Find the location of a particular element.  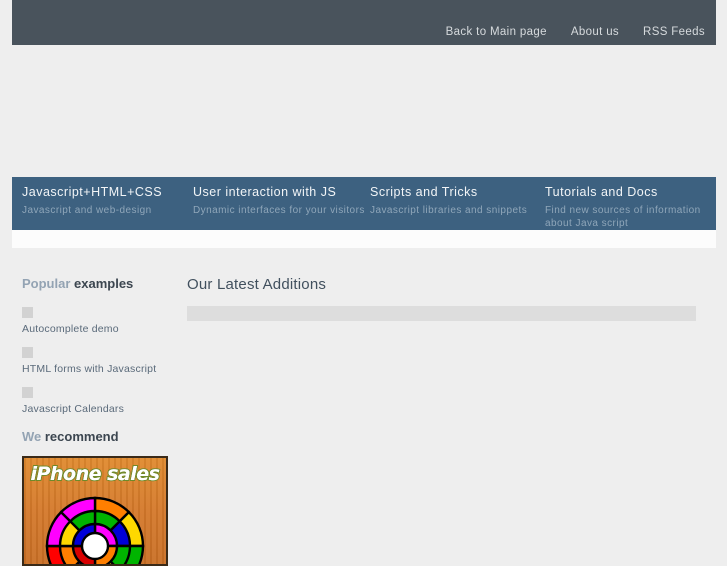

sidebar-item-html-forms: HTML forms with Javascript is located at coordinates (97, 369).